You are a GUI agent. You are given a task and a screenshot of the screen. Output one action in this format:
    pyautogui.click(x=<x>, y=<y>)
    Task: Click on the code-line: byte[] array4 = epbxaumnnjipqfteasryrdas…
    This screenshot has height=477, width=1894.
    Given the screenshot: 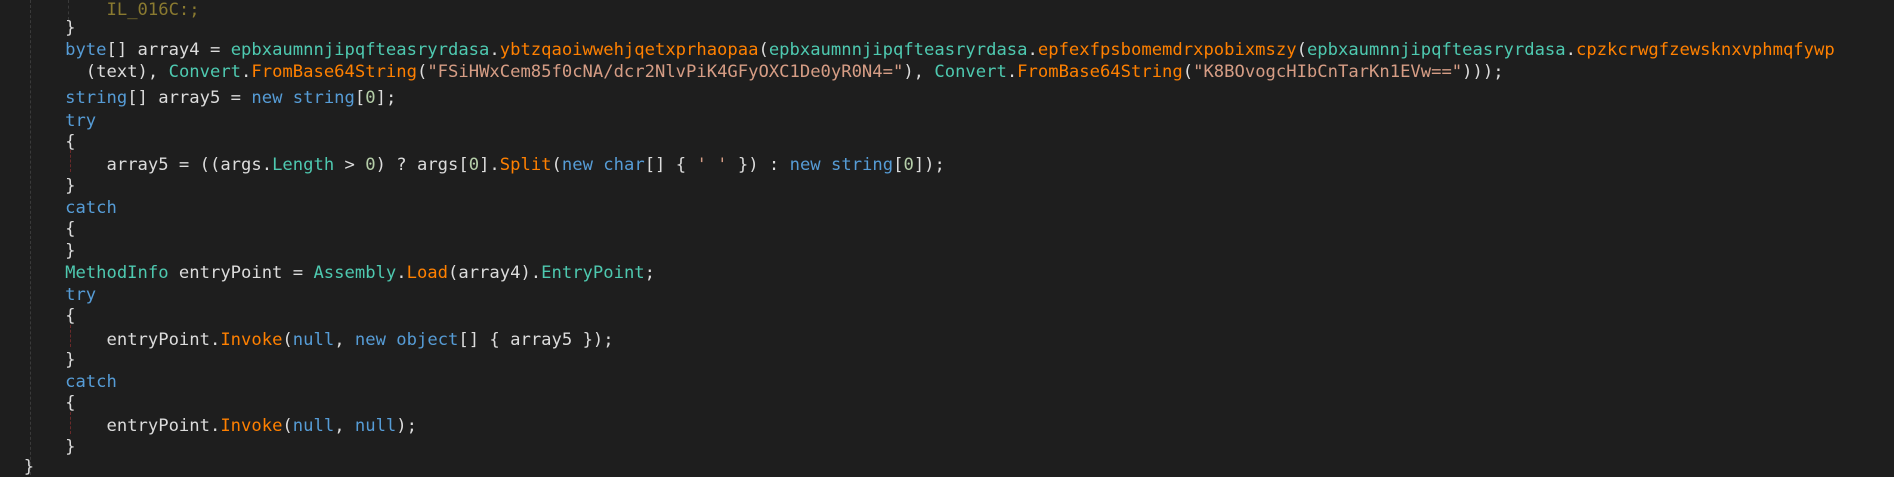 What is the action you would take?
    pyautogui.click(x=950, y=50)
    